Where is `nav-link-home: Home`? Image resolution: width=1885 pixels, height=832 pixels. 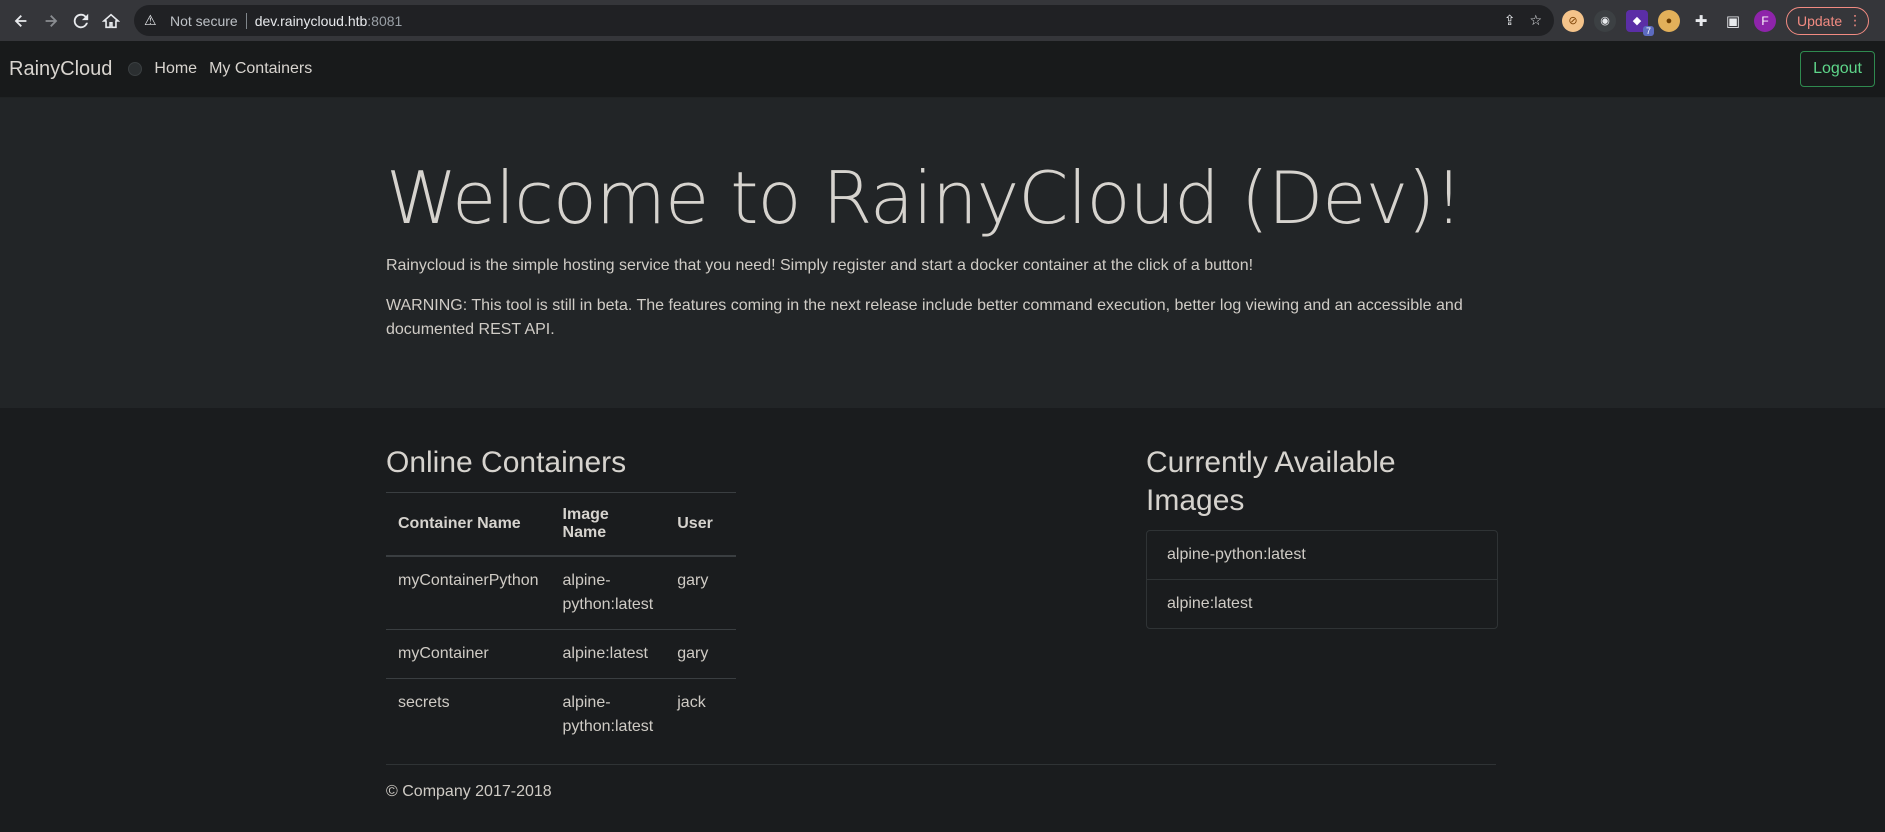
nav-link-home: Home is located at coordinates (175, 69).